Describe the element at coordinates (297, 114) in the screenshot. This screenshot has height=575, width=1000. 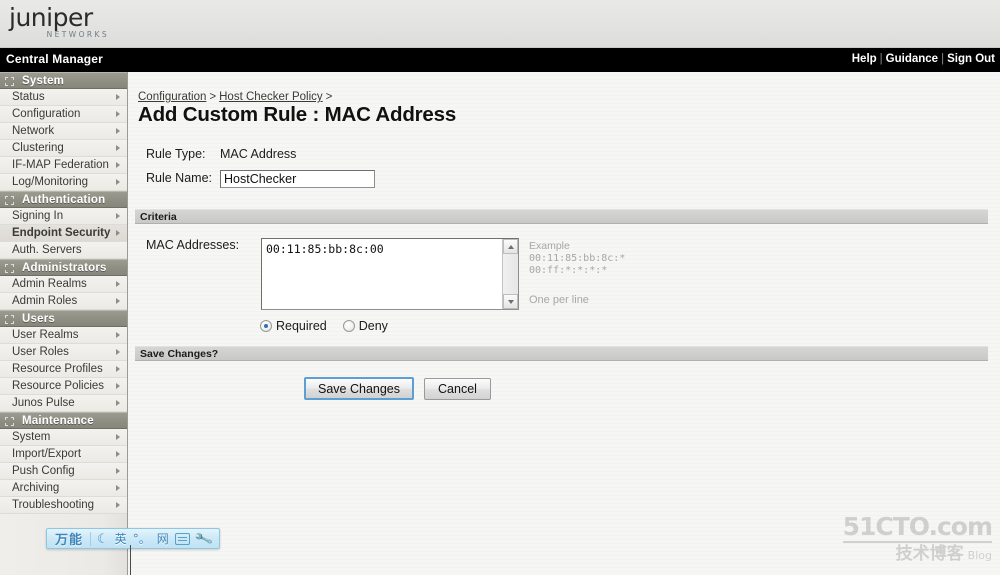
I see `page-title: Add Custom Rule : MAC Address` at that location.